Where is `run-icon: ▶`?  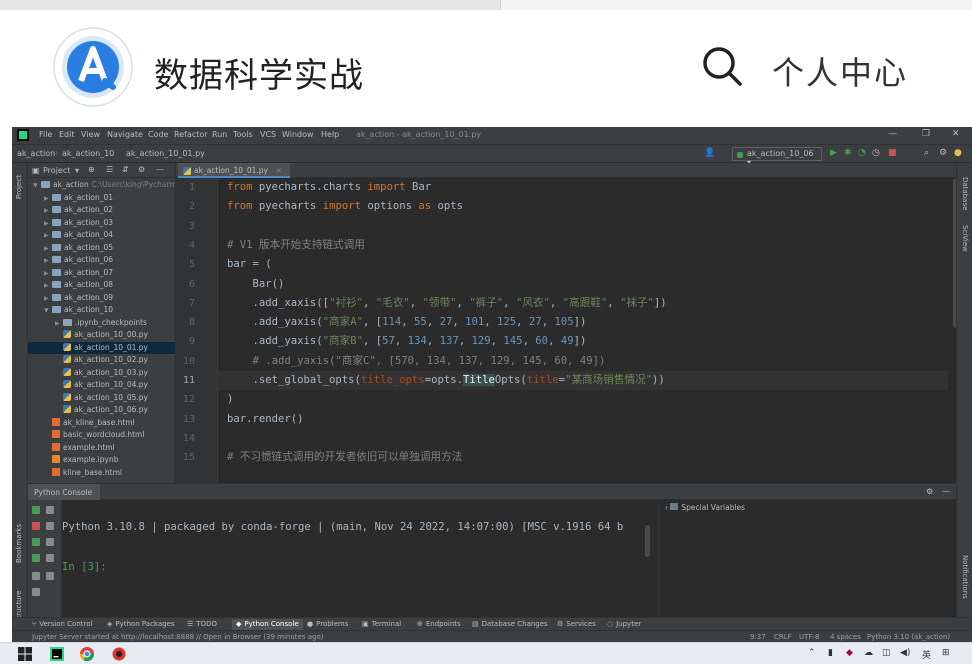 run-icon: ▶ is located at coordinates (833, 153).